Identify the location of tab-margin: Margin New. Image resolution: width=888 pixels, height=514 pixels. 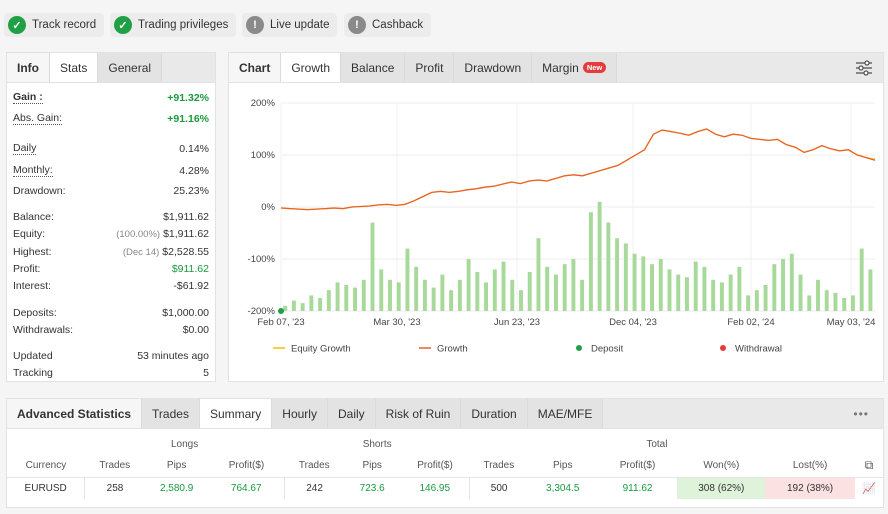
(575, 67).